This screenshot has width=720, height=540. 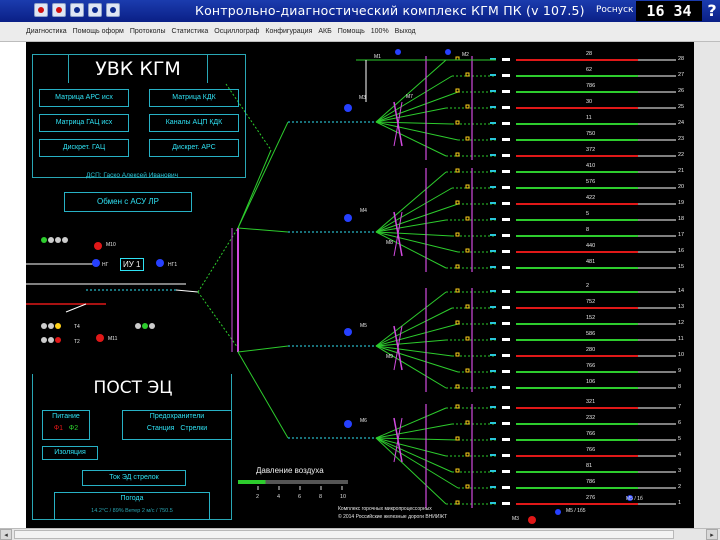 I want to click on track-number: 18, so click(x=681, y=219).